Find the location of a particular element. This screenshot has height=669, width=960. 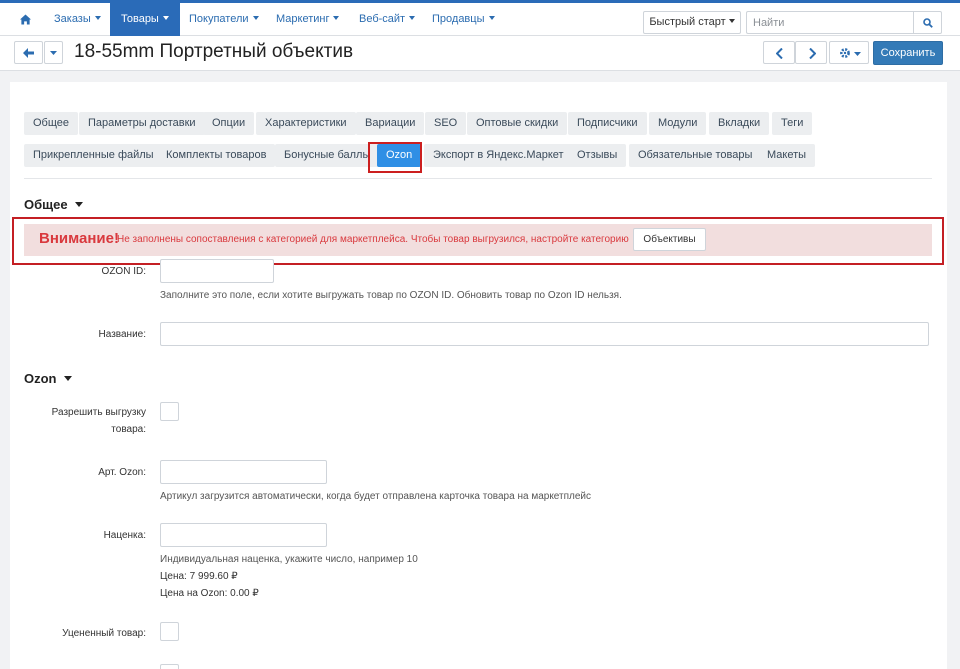

arrow-left-icon is located at coordinates (28, 53).